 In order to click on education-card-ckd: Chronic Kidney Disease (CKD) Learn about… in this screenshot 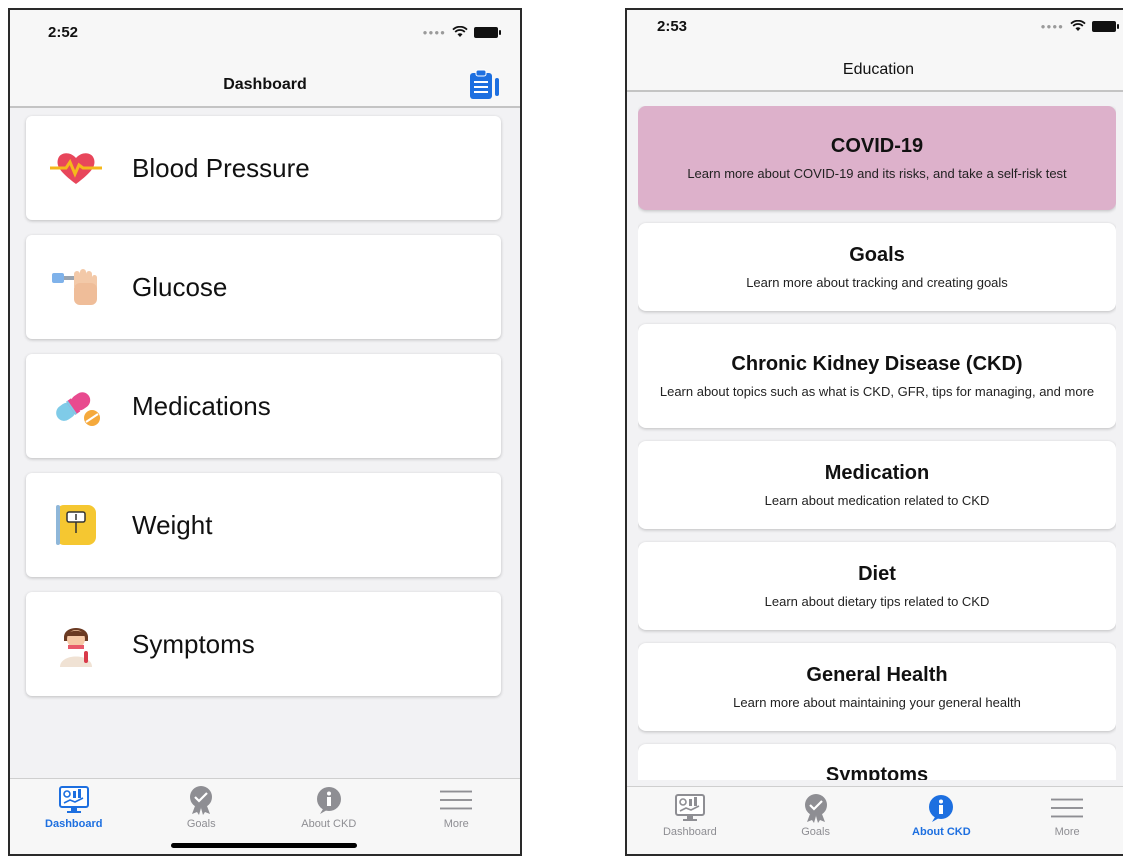, I will do `click(877, 376)`.